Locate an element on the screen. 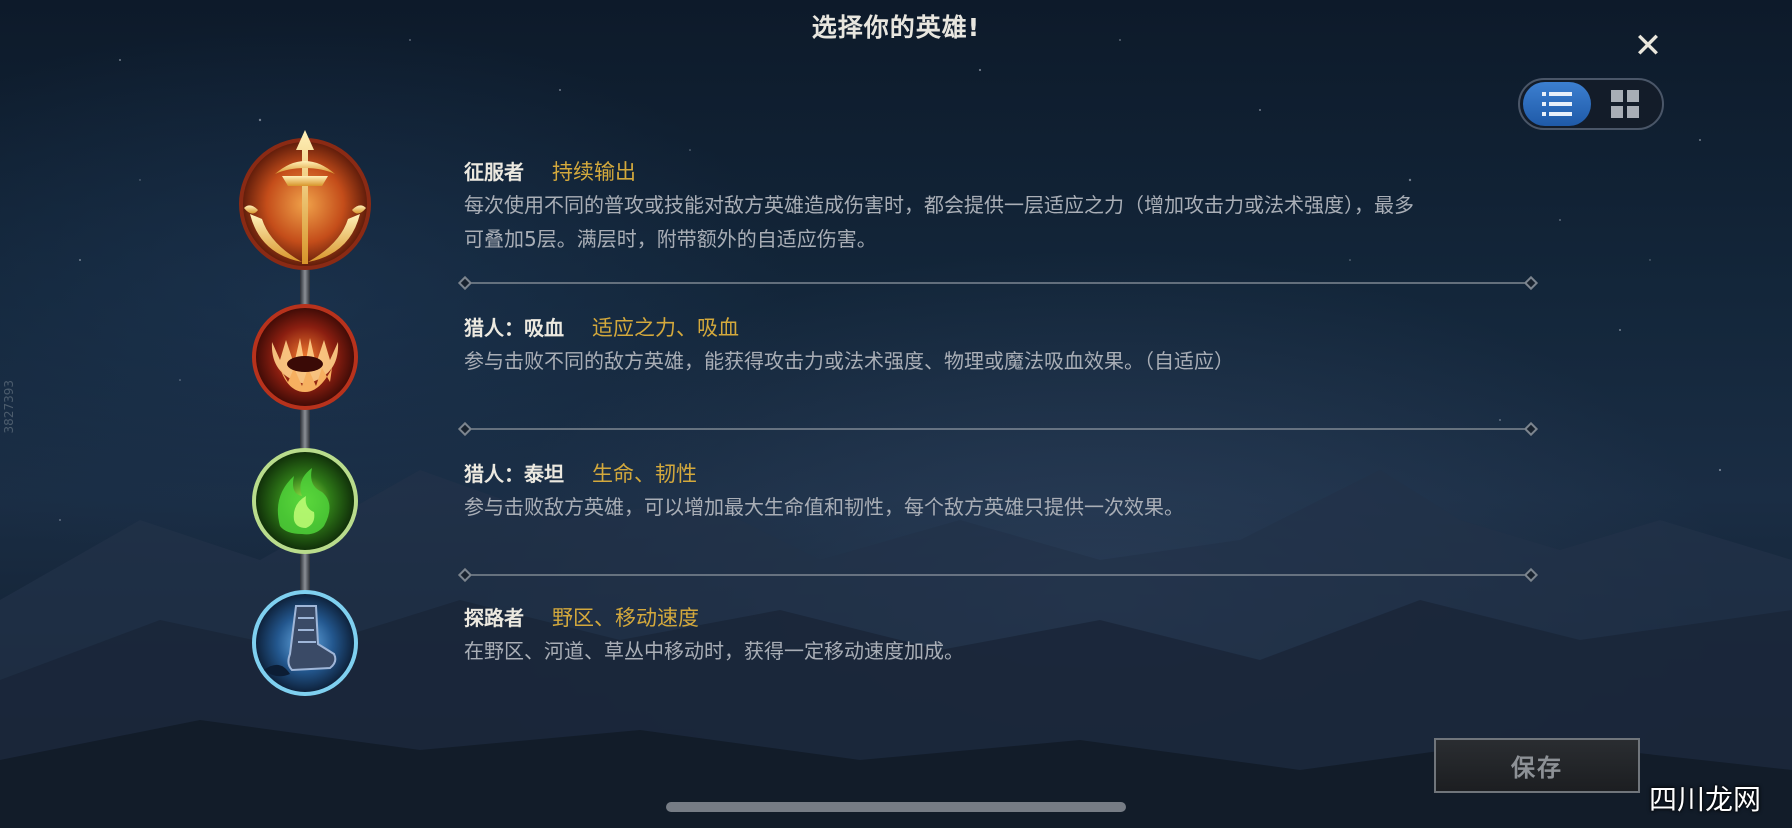  rune-description: 在野区、河道、草丛中移动时，获得一定移动速度加成。 is located at coordinates (714, 651).